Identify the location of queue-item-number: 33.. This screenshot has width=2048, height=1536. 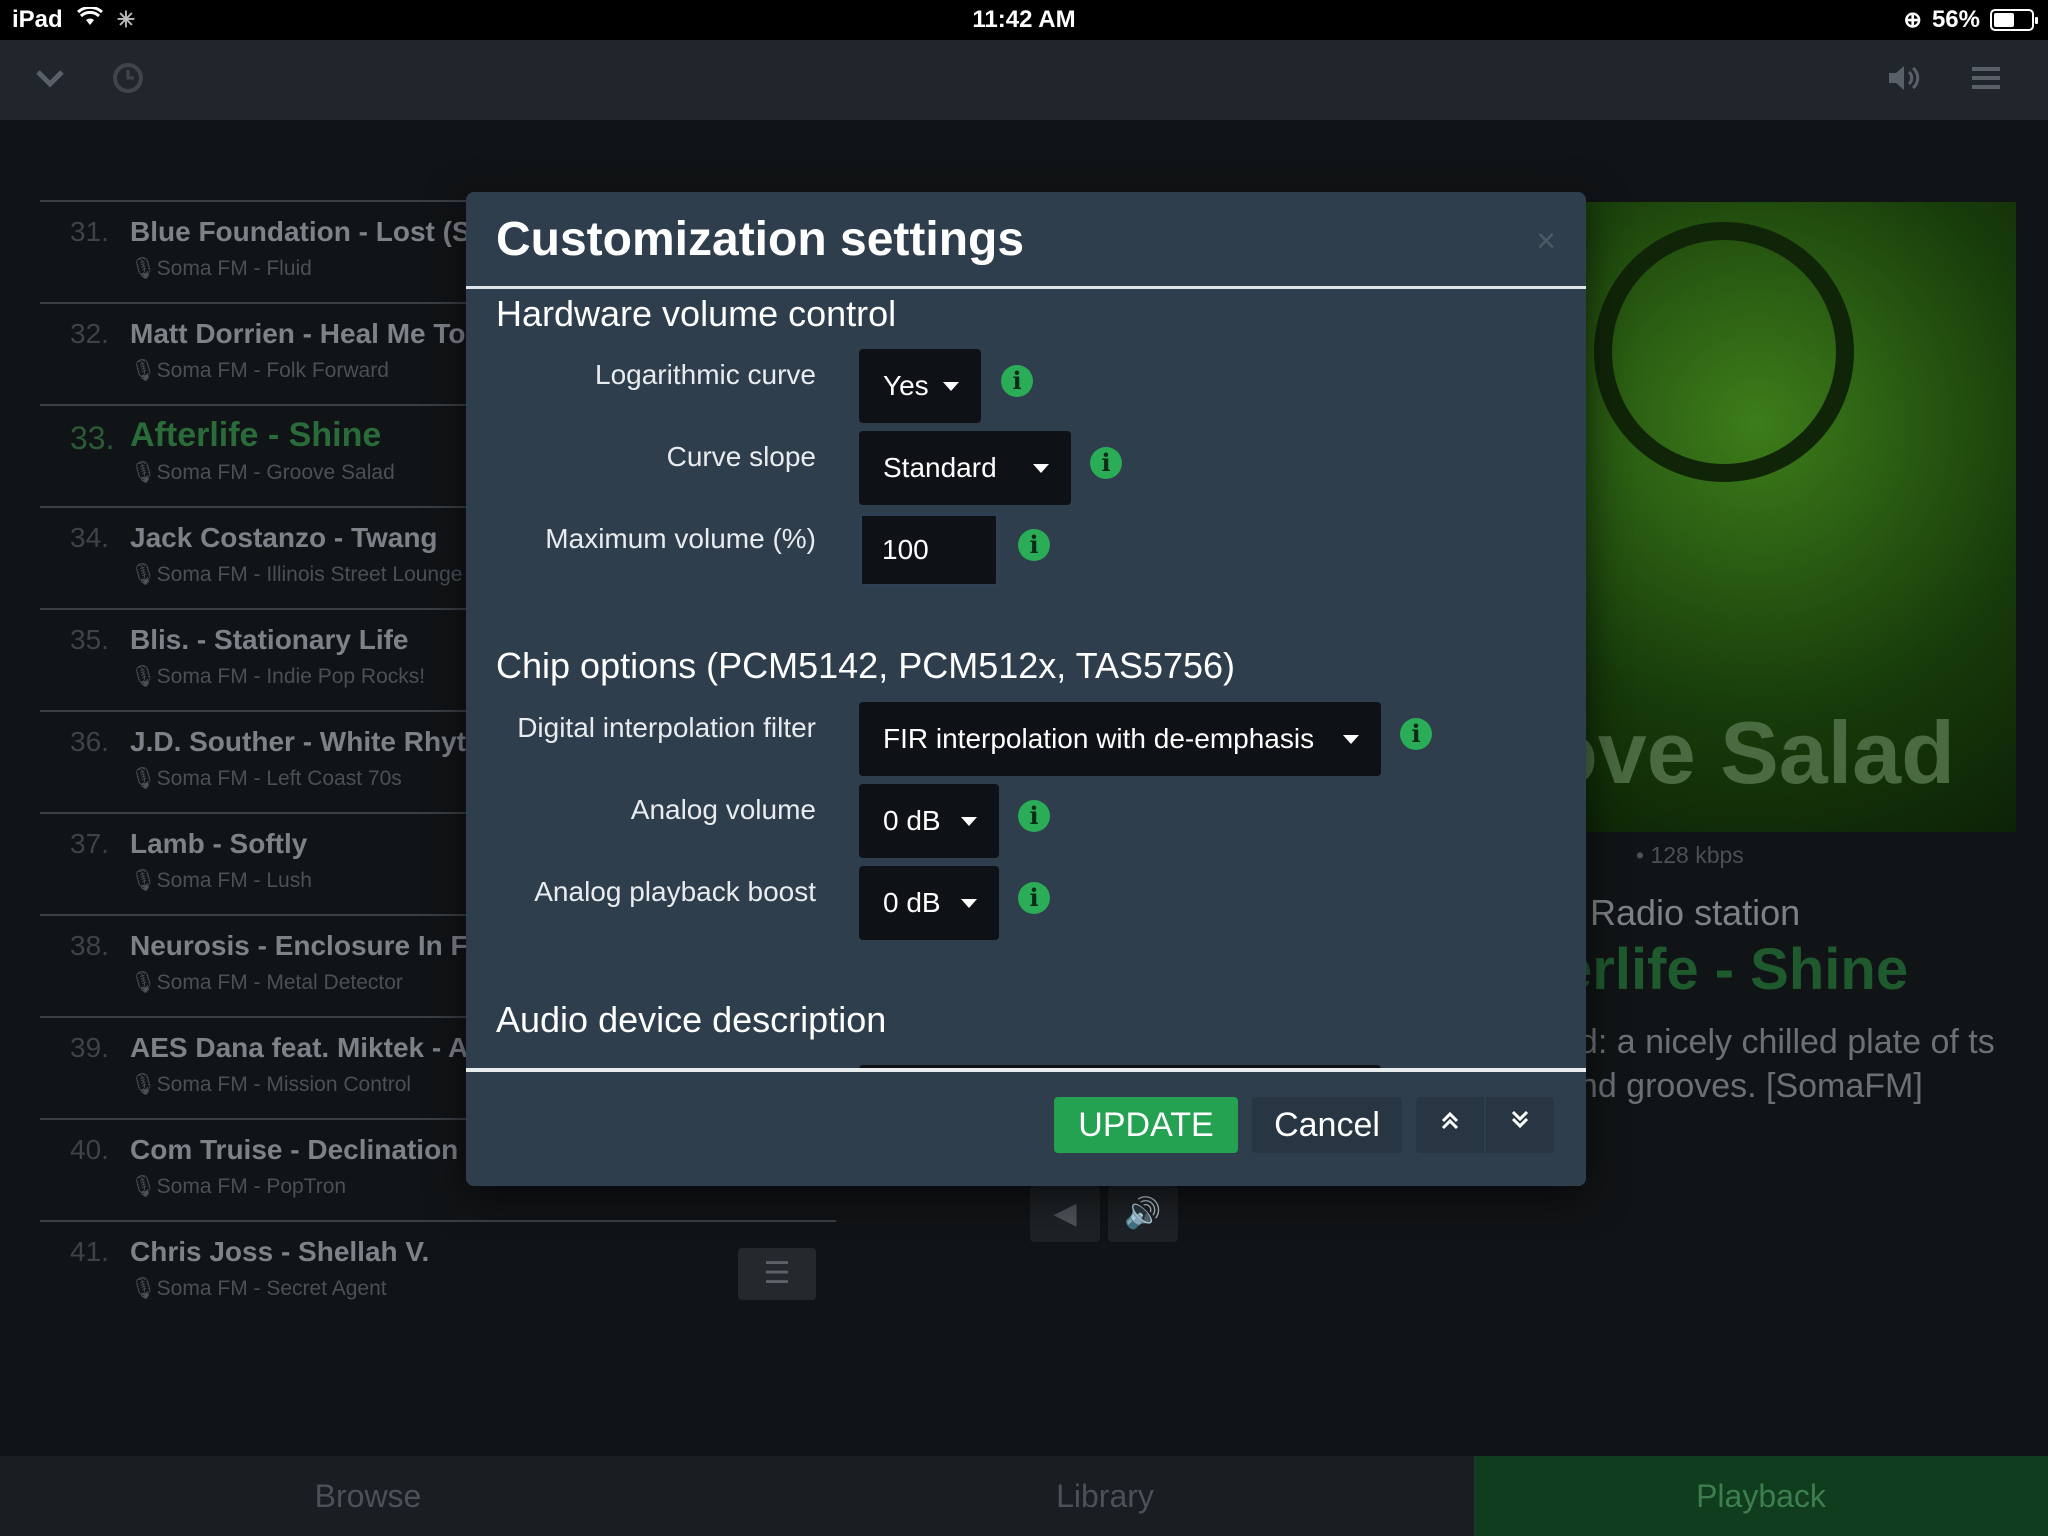
(92, 438).